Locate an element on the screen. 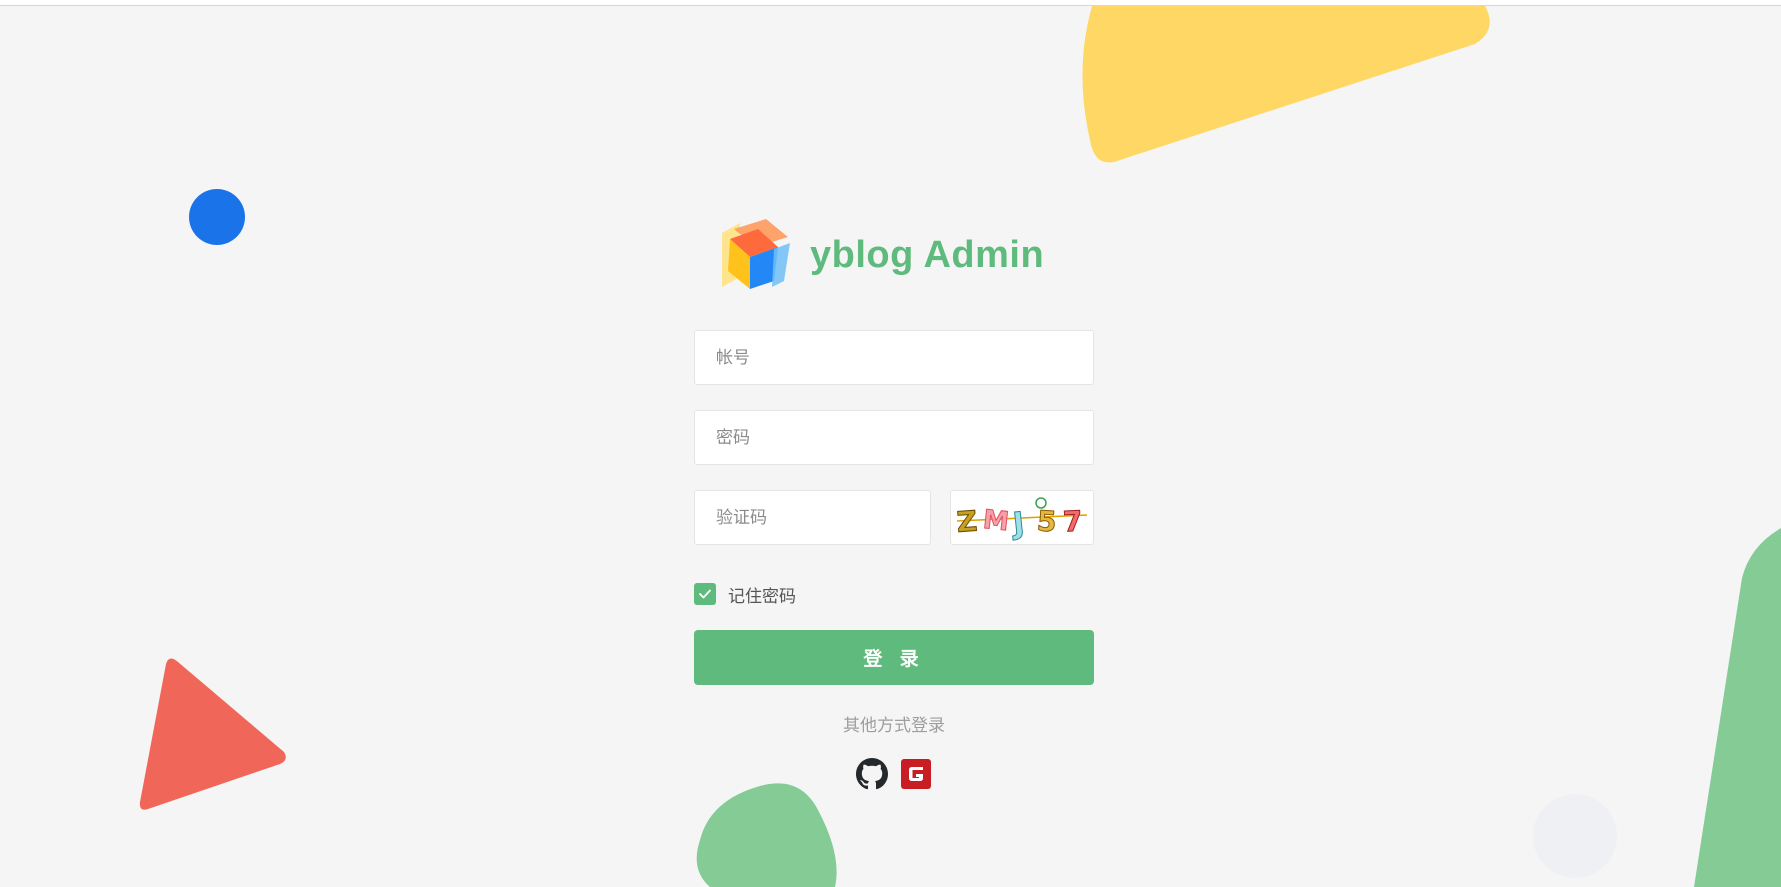 This screenshot has width=1781, height=887. remember-label: 记住密码 is located at coordinates (762, 596).